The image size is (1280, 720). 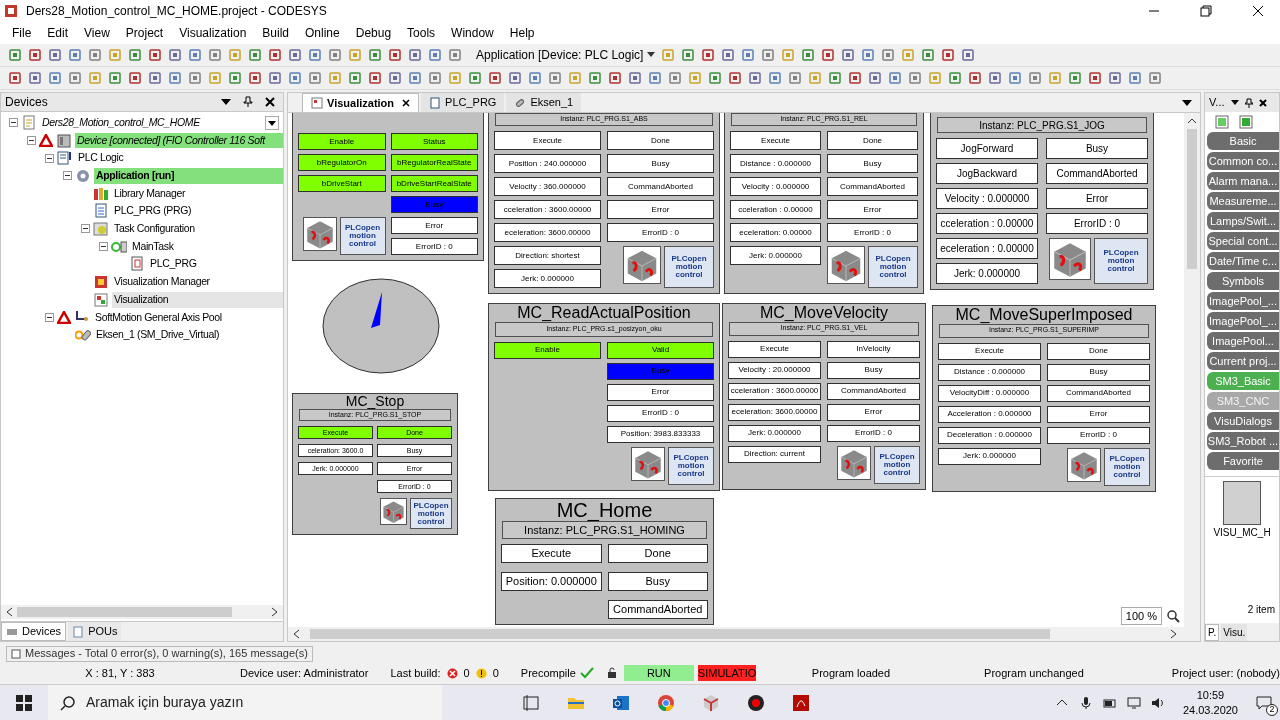 I want to click on lamp-field: bDriveStartRealState, so click(x=434, y=183).